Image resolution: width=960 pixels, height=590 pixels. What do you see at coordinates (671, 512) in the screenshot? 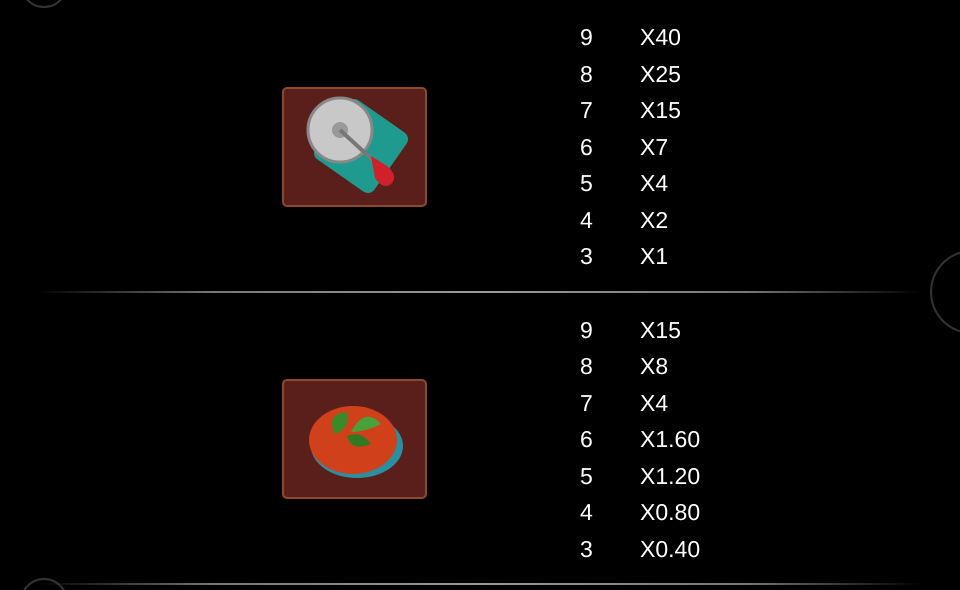
I see `payout-multiplier: X0.80` at bounding box center [671, 512].